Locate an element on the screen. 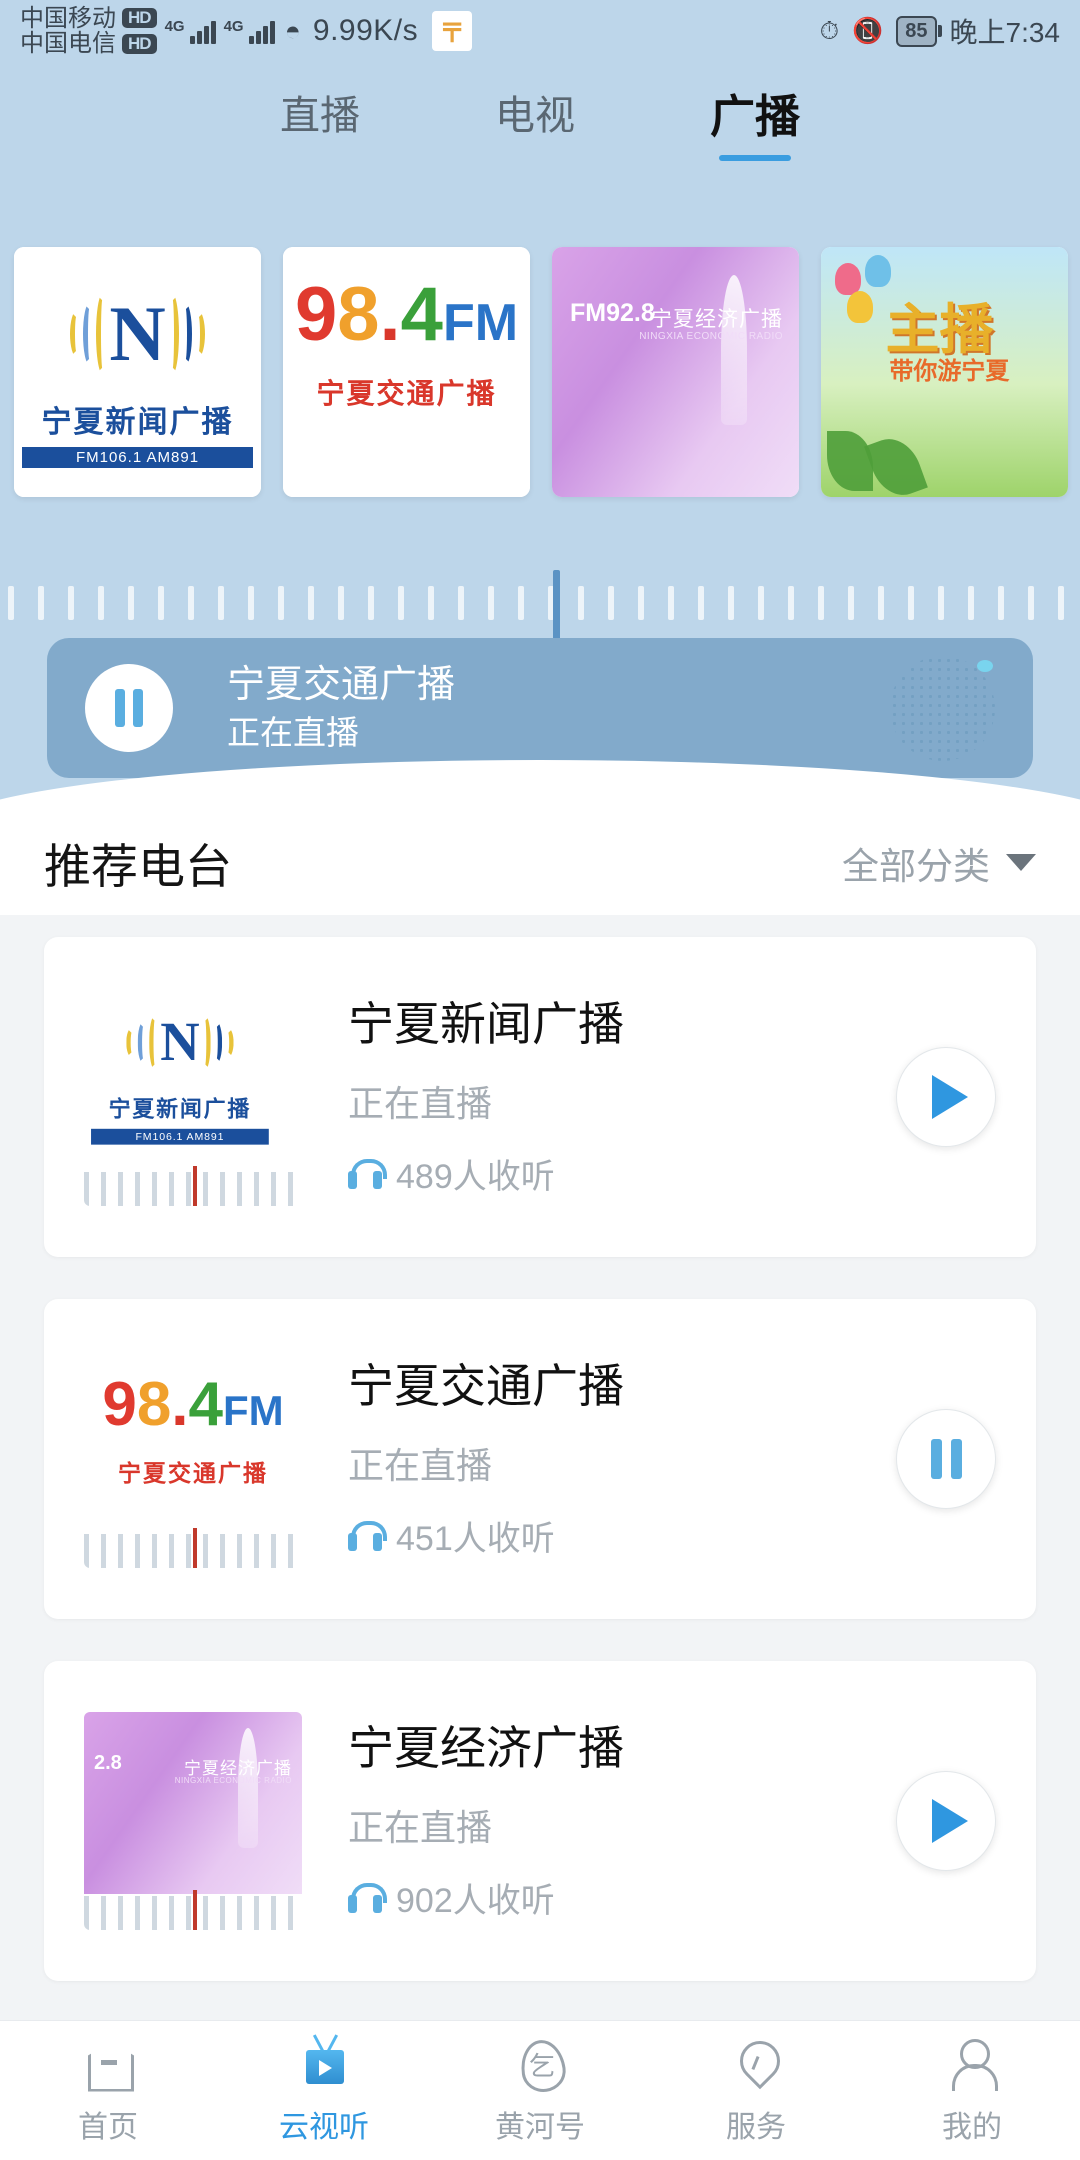 This screenshot has height=2160, width=1080. category-filter-label: 全部分类 is located at coordinates (916, 866).